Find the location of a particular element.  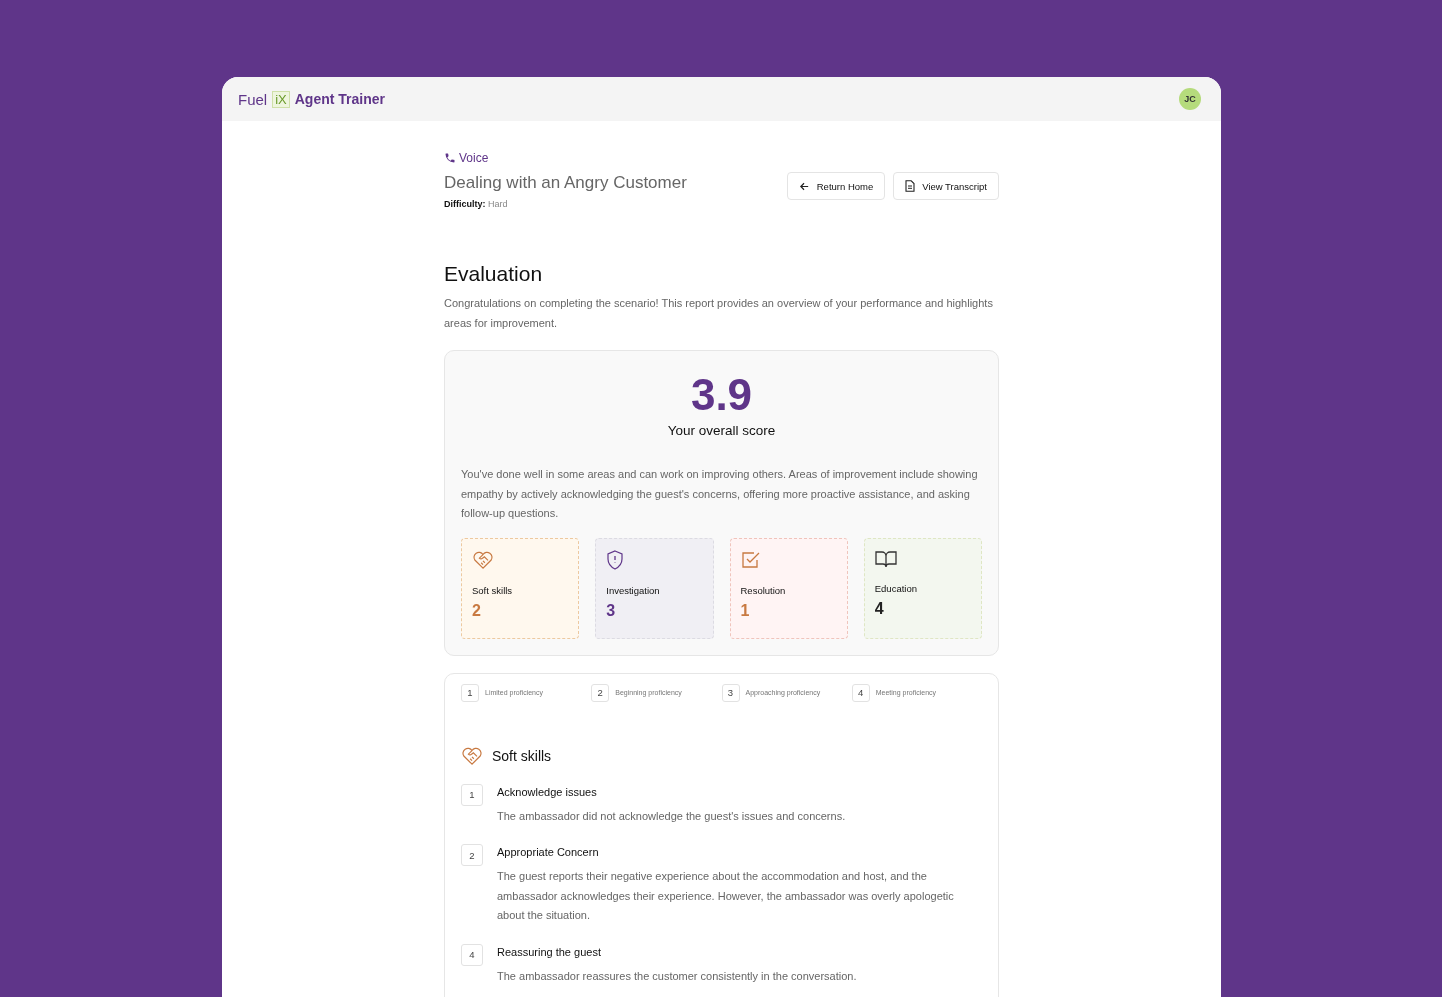

category-card: Investigation 3 is located at coordinates (654, 588).